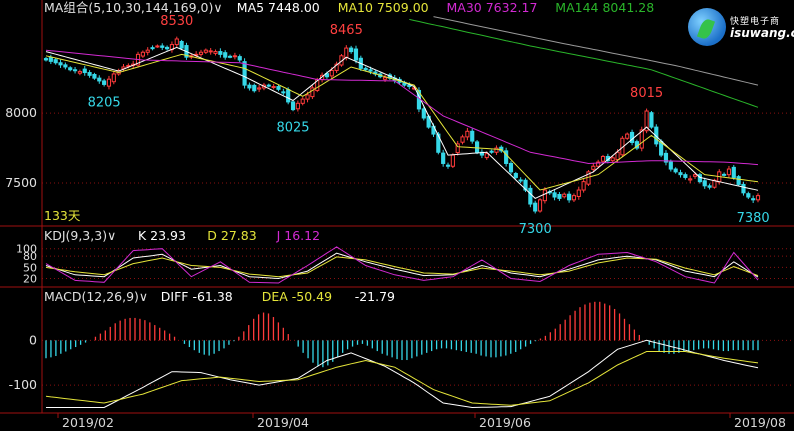 The width and height of the screenshot is (794, 431). Describe the element at coordinates (505, 422) in the screenshot. I see `x-tick-label: 2019/06` at that location.